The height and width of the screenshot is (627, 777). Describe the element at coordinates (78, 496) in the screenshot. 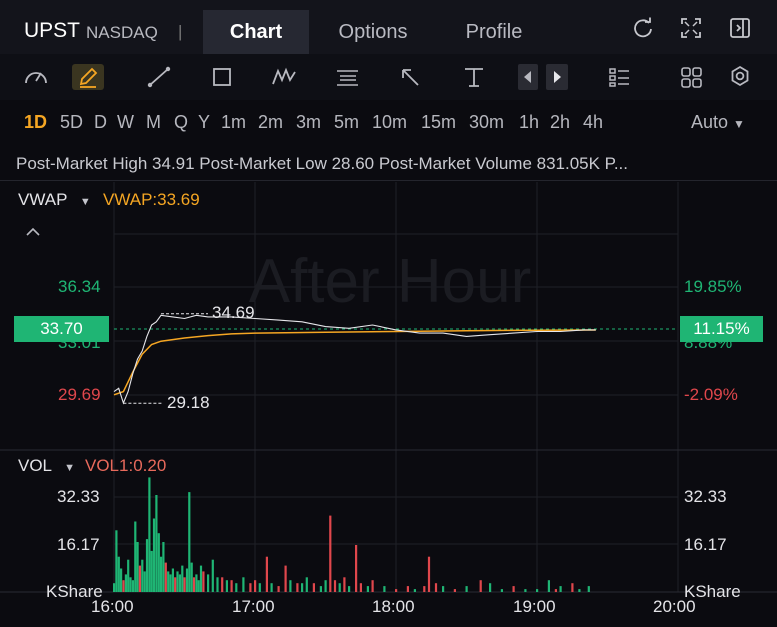

I see `vol-left-tick-high: 32.33` at that location.